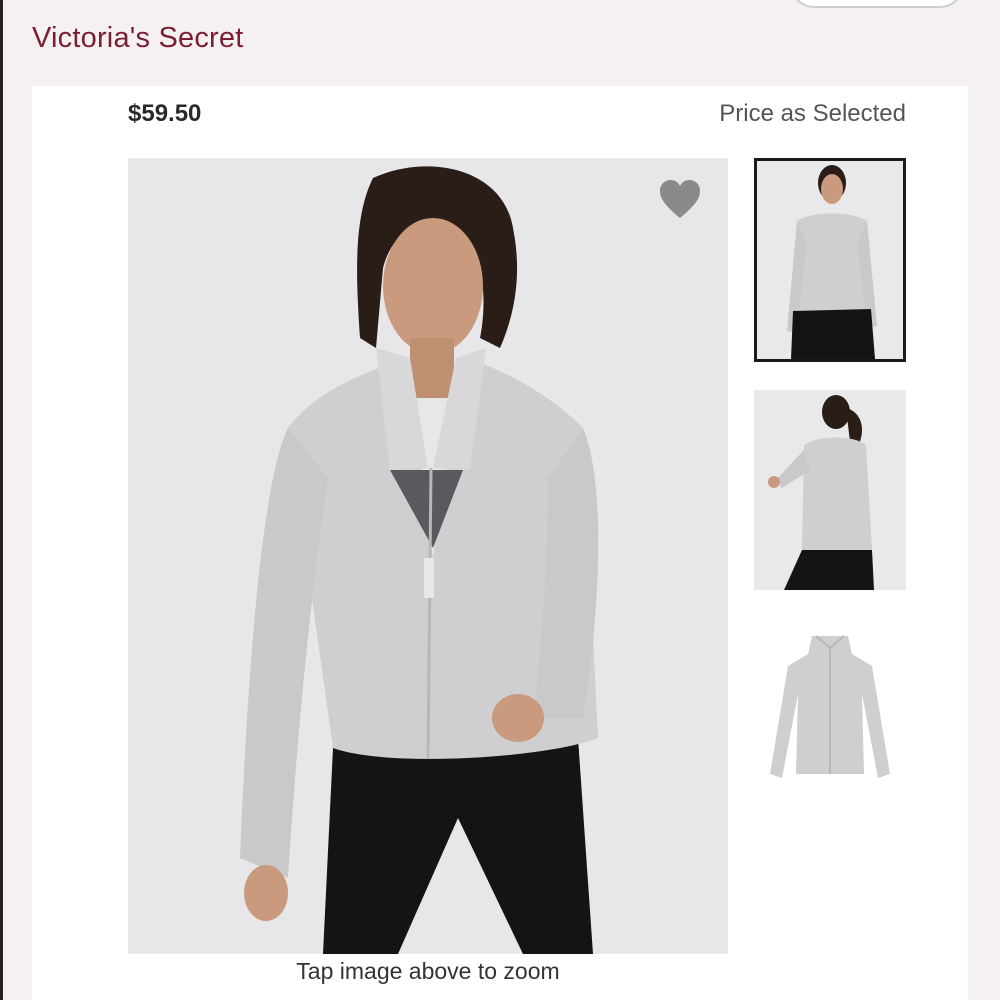 The image size is (1000, 1000). What do you see at coordinates (812, 113) in the screenshot?
I see `price-note: Price as Selected` at bounding box center [812, 113].